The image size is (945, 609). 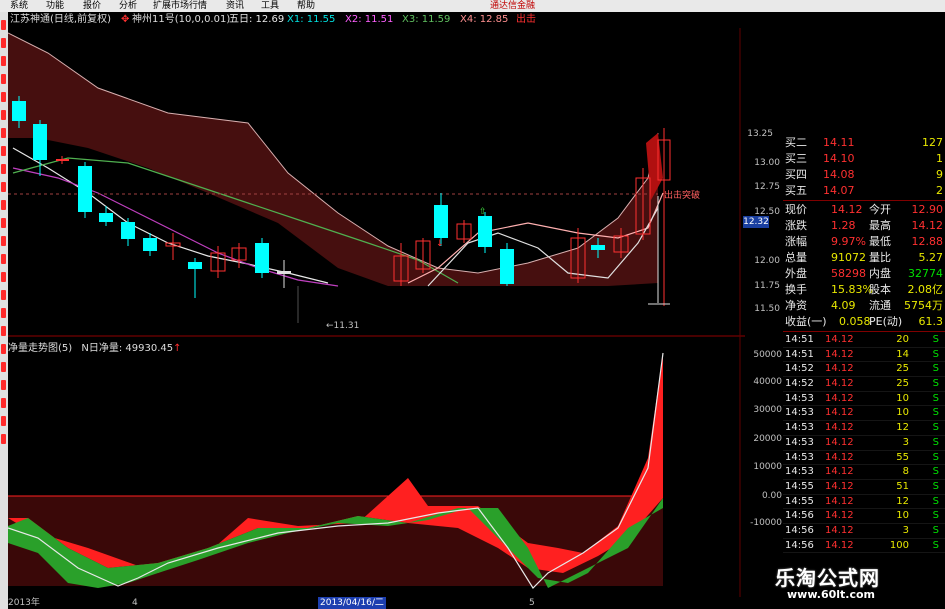 What do you see at coordinates (19, 6) in the screenshot?
I see `menu-item-system: 系统` at bounding box center [19, 6].